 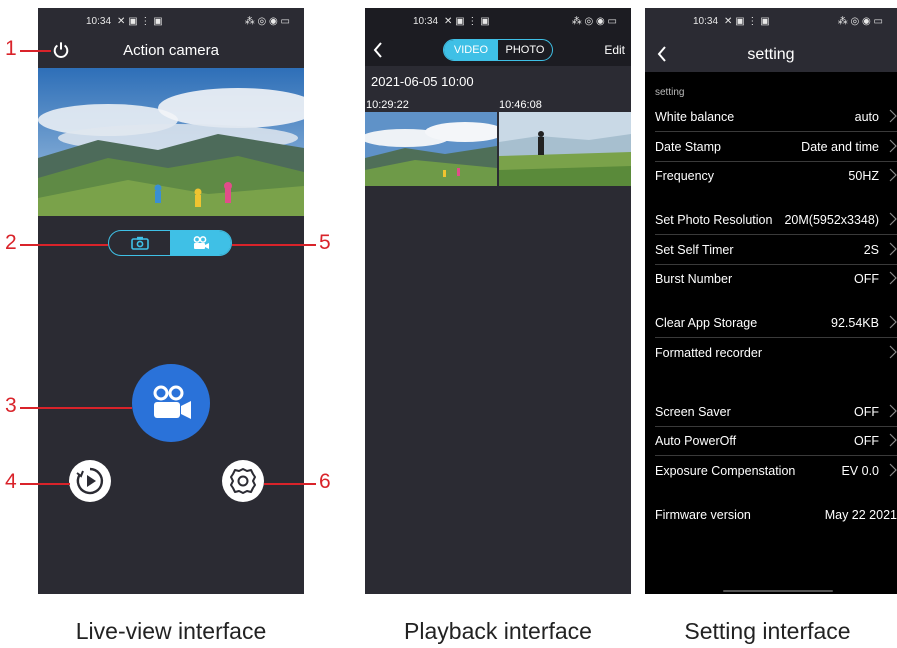 I want to click on camera-icon, so click(x=139, y=243).